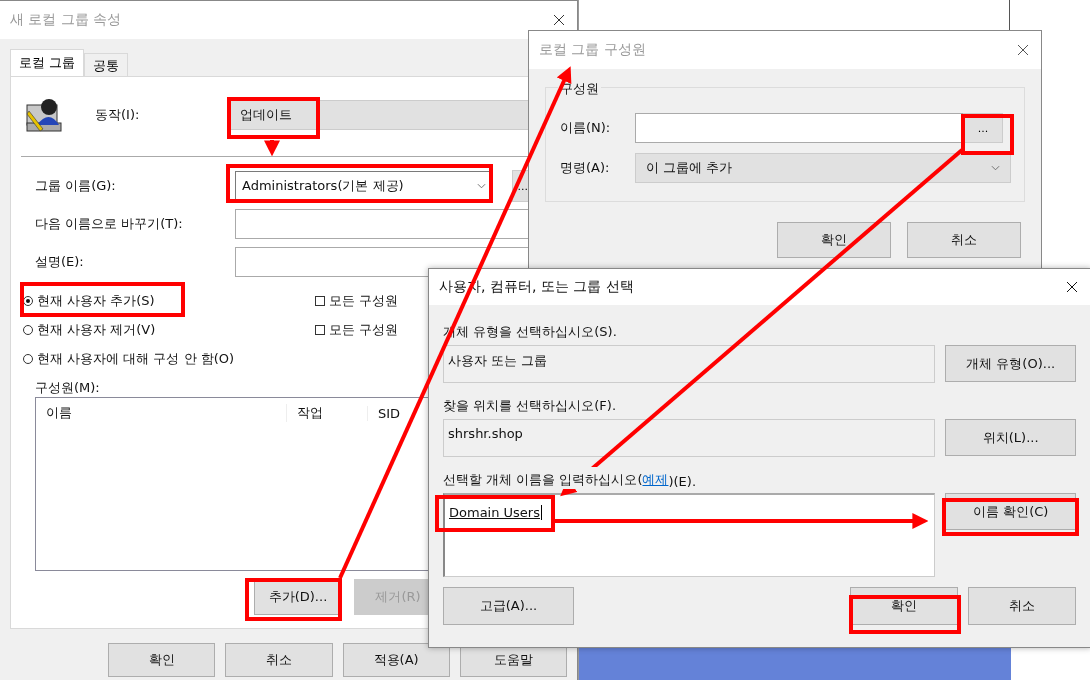 This screenshot has width=1090, height=680. What do you see at coordinates (396, 660) in the screenshot?
I see `dialog-button: 적용(A)` at bounding box center [396, 660].